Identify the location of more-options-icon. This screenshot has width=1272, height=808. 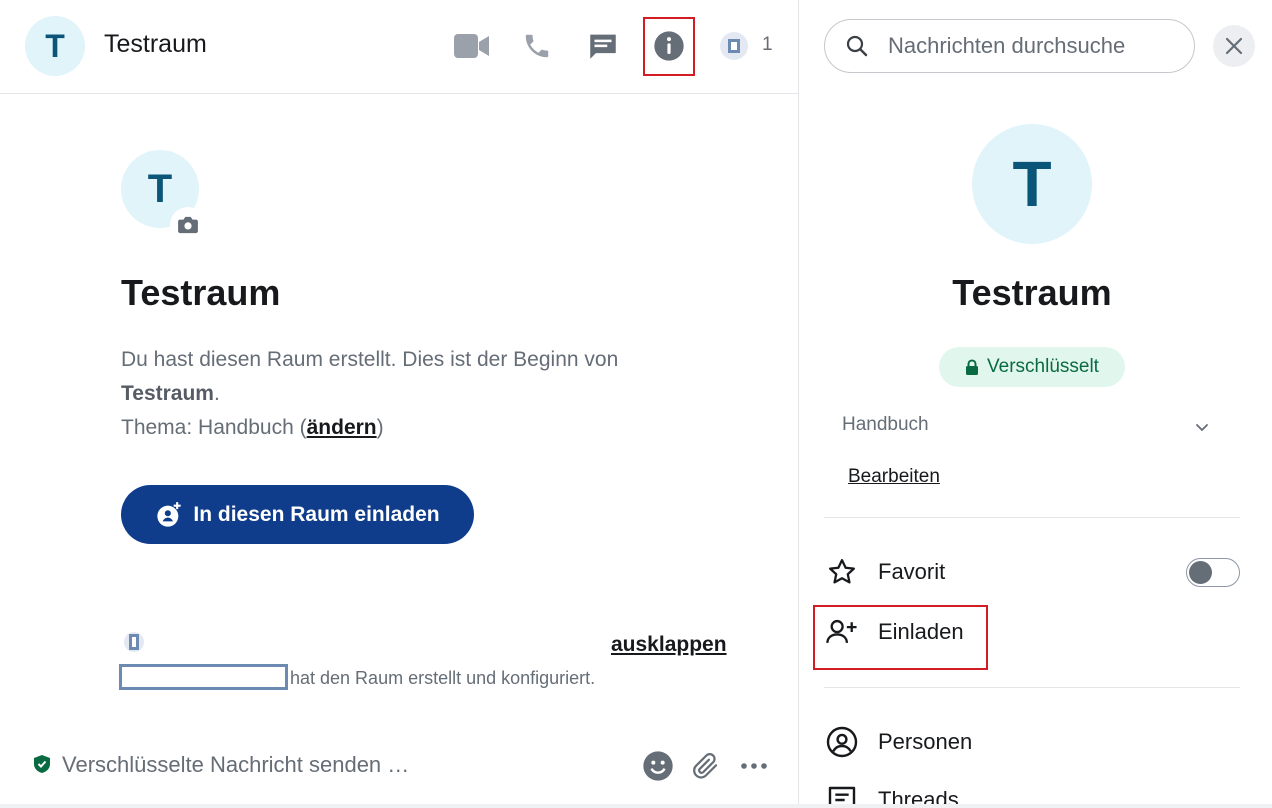
(754, 766).